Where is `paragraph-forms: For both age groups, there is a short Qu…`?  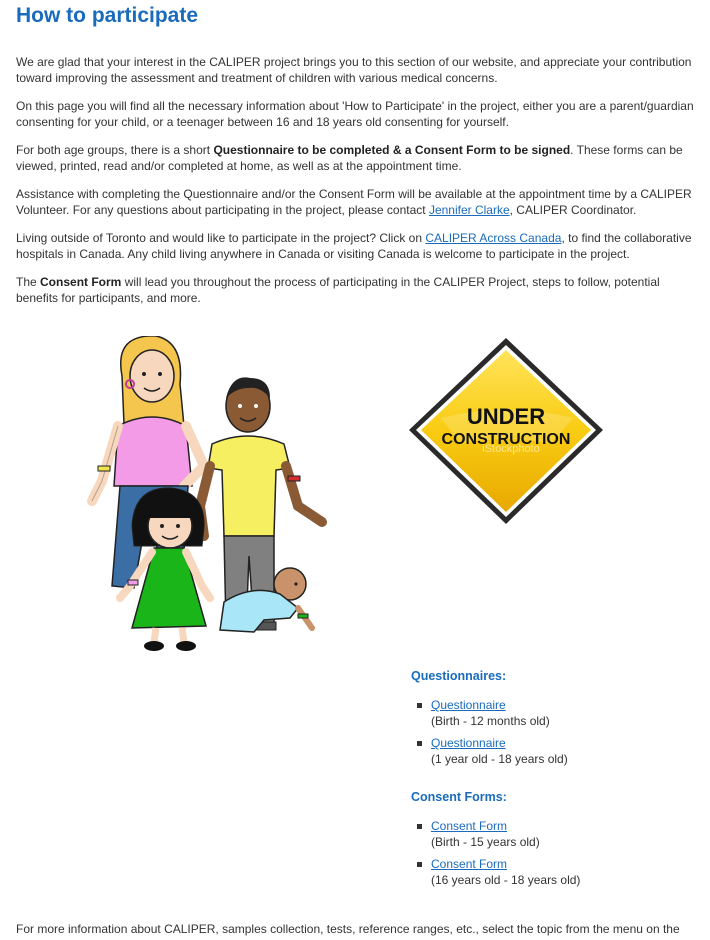
paragraph-forms: For both age groups, there is a short Qu… is located at coordinates (355, 158).